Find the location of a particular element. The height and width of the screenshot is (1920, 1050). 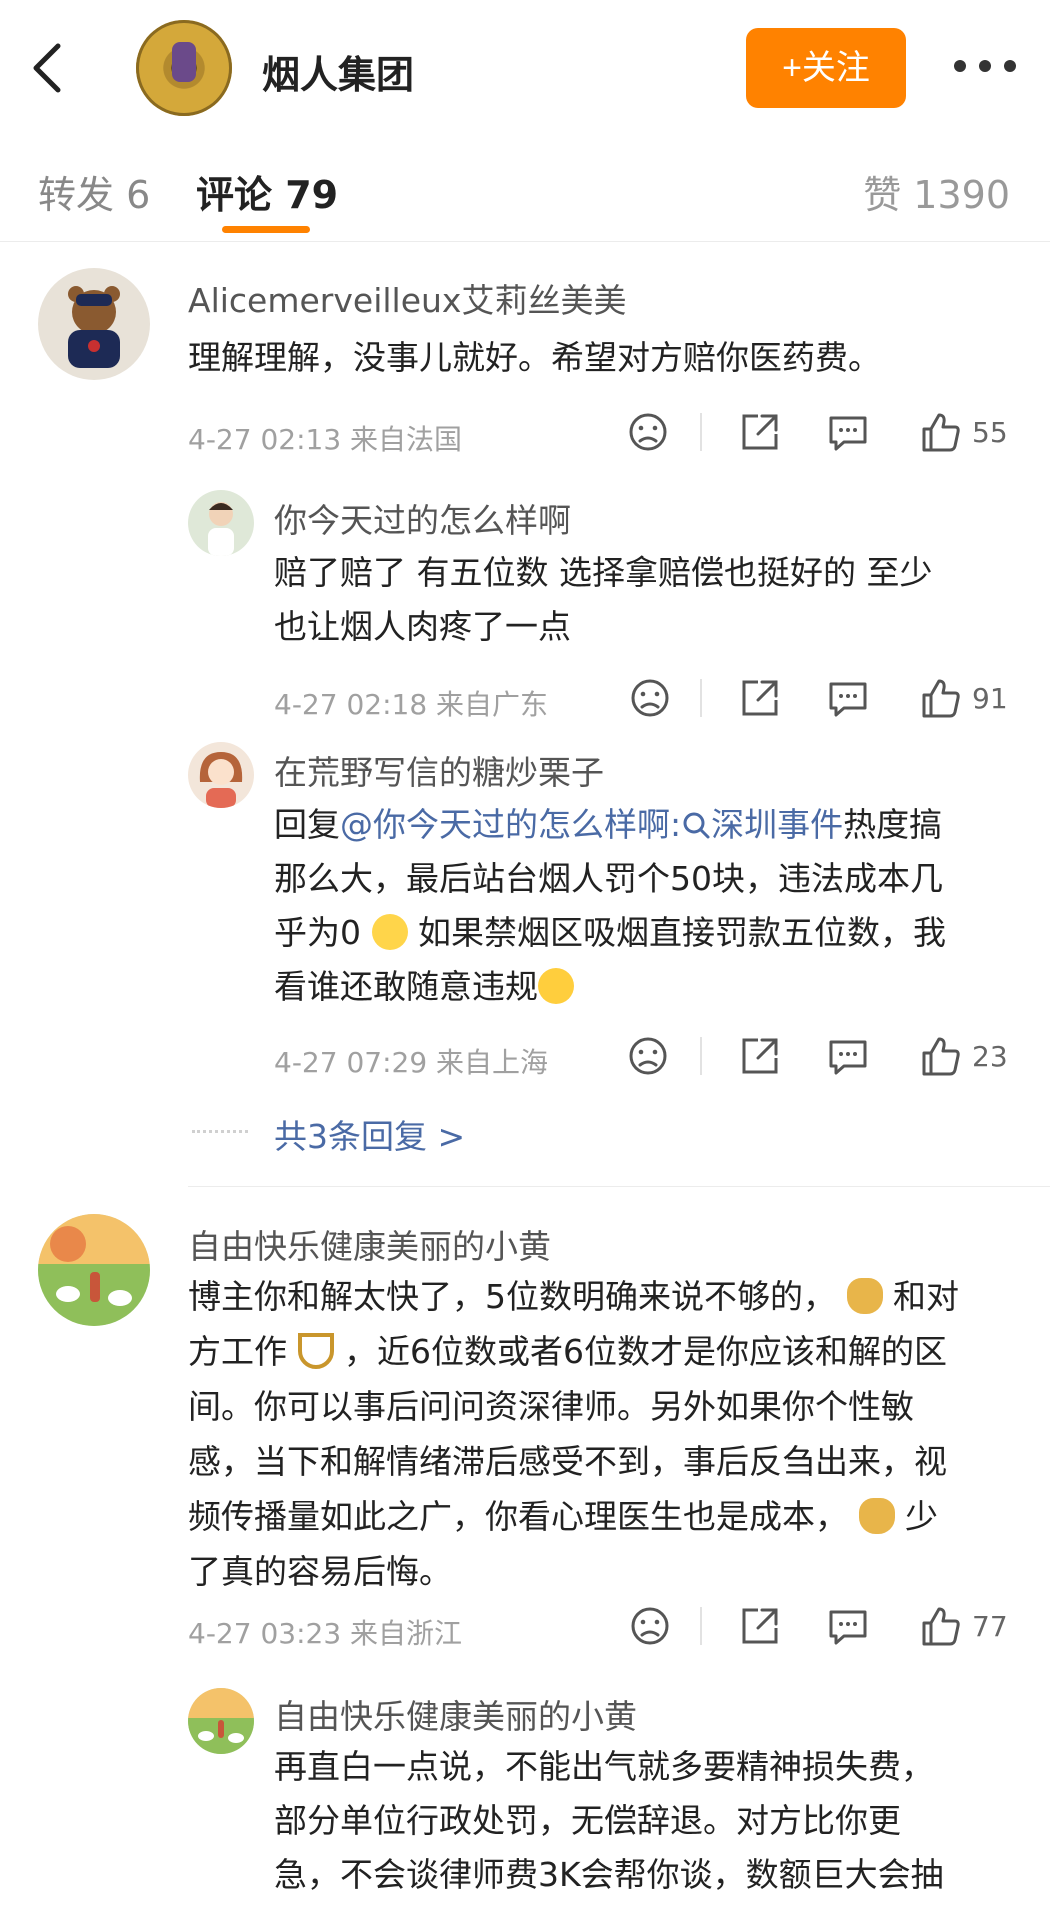

eye-roll-emoji is located at coordinates (556, 985).